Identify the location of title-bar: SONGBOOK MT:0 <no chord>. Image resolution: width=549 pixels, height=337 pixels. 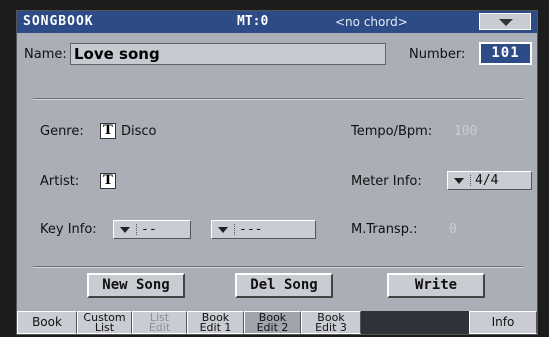
(277, 22).